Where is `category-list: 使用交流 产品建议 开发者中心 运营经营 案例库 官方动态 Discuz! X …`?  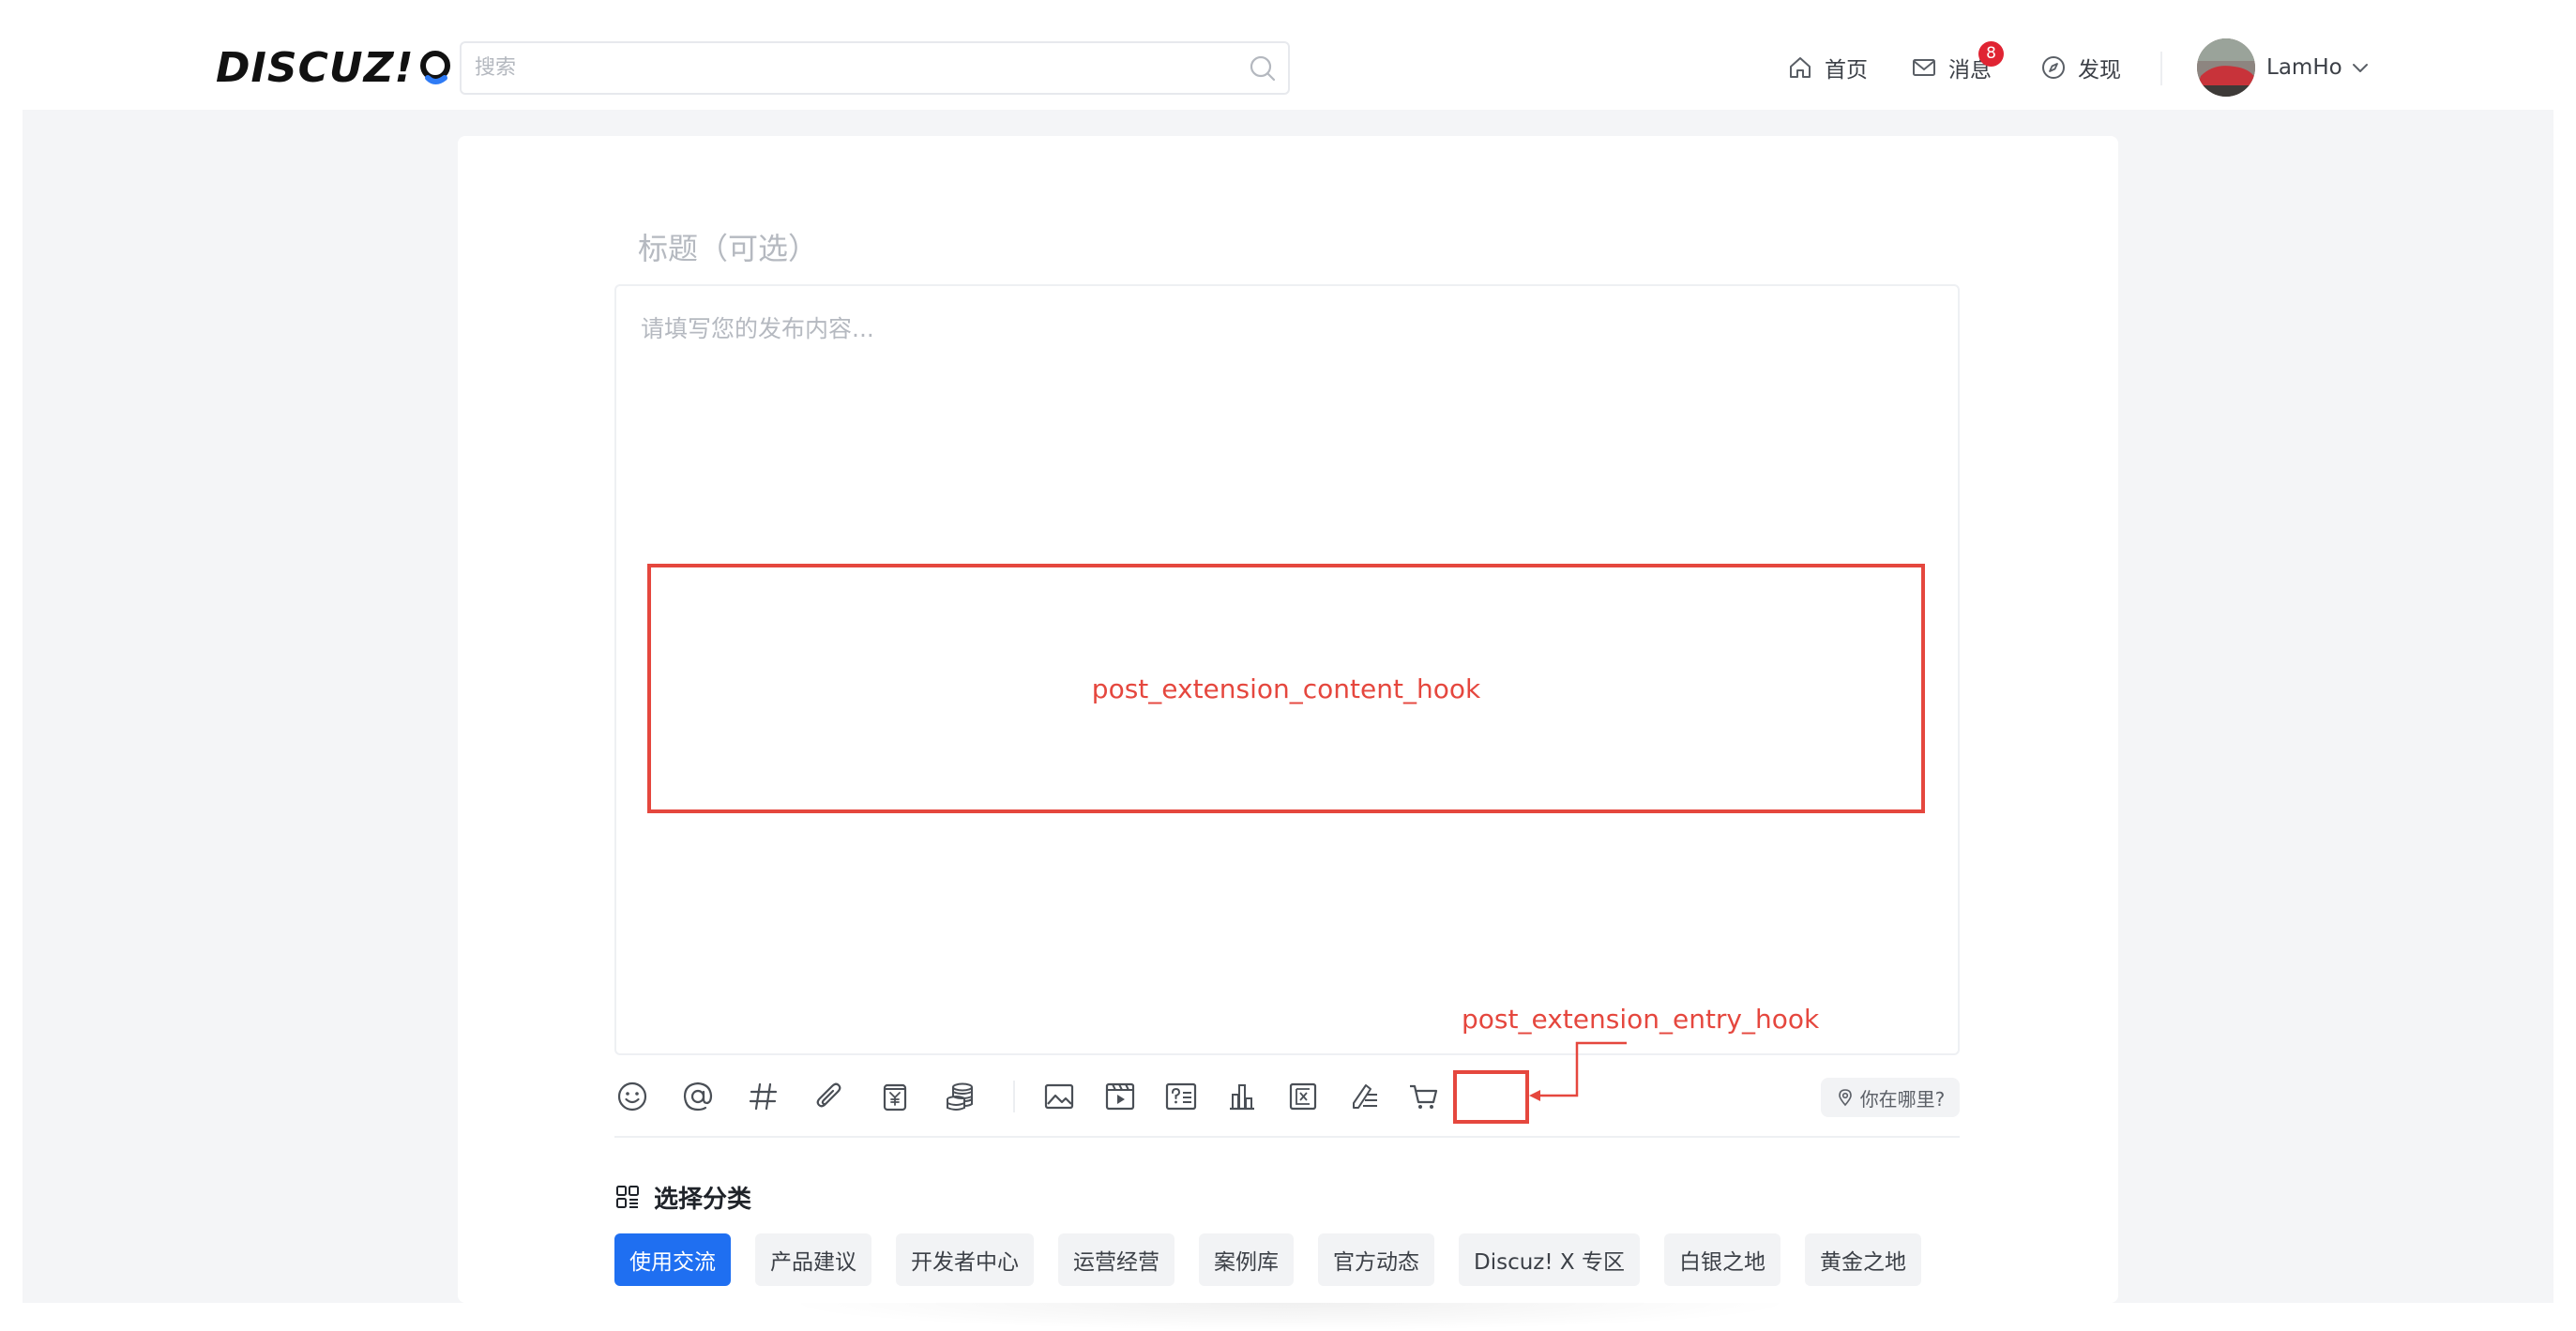 category-list: 使用交流 产品建议 开发者中心 运营经营 案例库 官方动态 Discuz! X … is located at coordinates (1267, 1259).